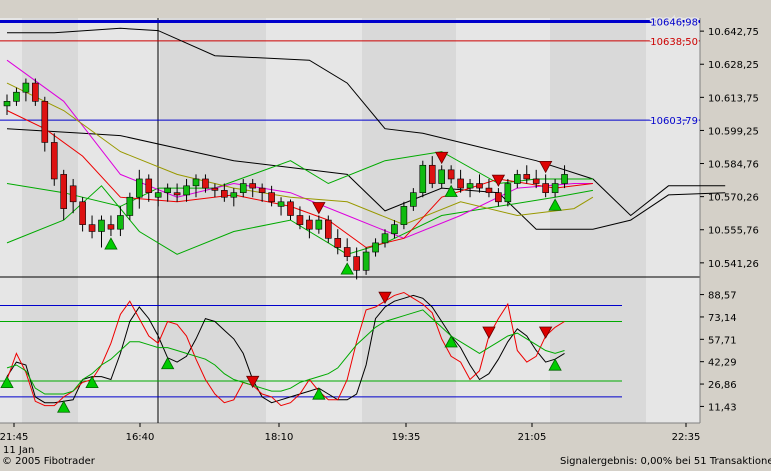 This screenshot has height=471, width=771. Describe the element at coordinates (48, 461) in the screenshot. I see `copyright-label: © 2005 Fibotrader` at that location.